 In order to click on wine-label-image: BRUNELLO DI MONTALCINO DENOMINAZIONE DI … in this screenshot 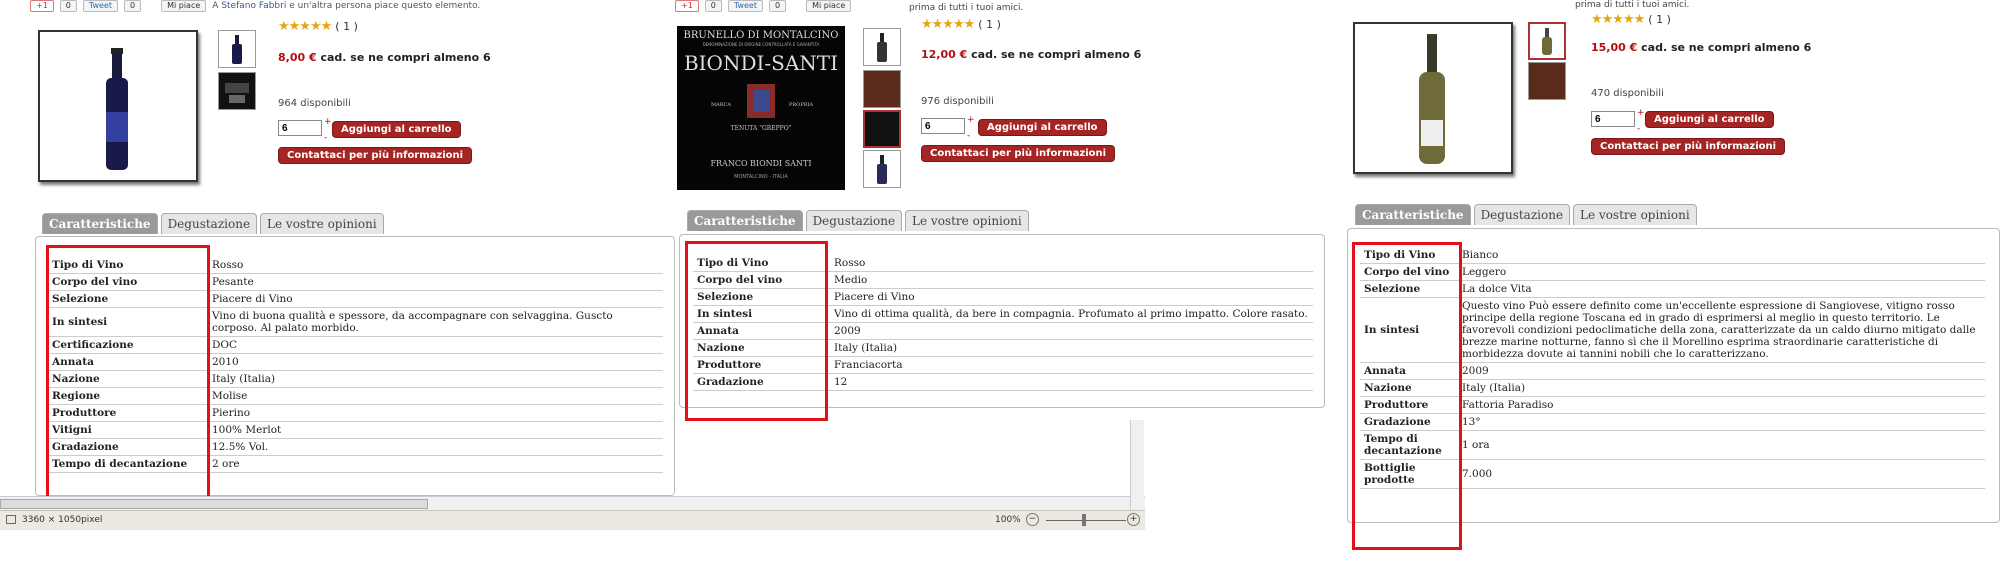, I will do `click(761, 108)`.